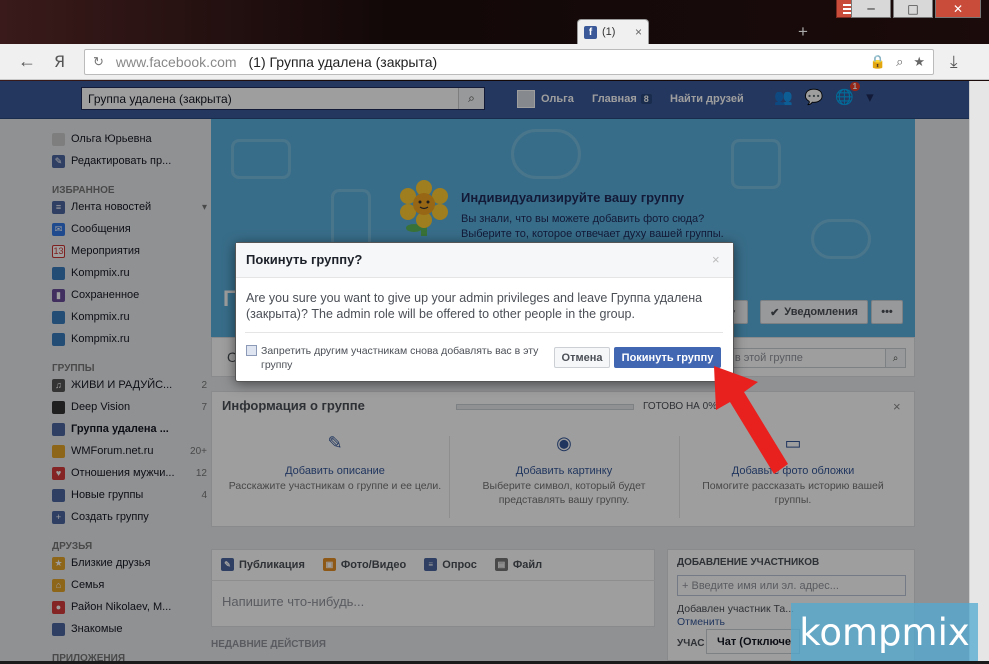 The width and height of the screenshot is (989, 664). What do you see at coordinates (751, 420) in the screenshot?
I see `red-arrow-annotation` at bounding box center [751, 420].